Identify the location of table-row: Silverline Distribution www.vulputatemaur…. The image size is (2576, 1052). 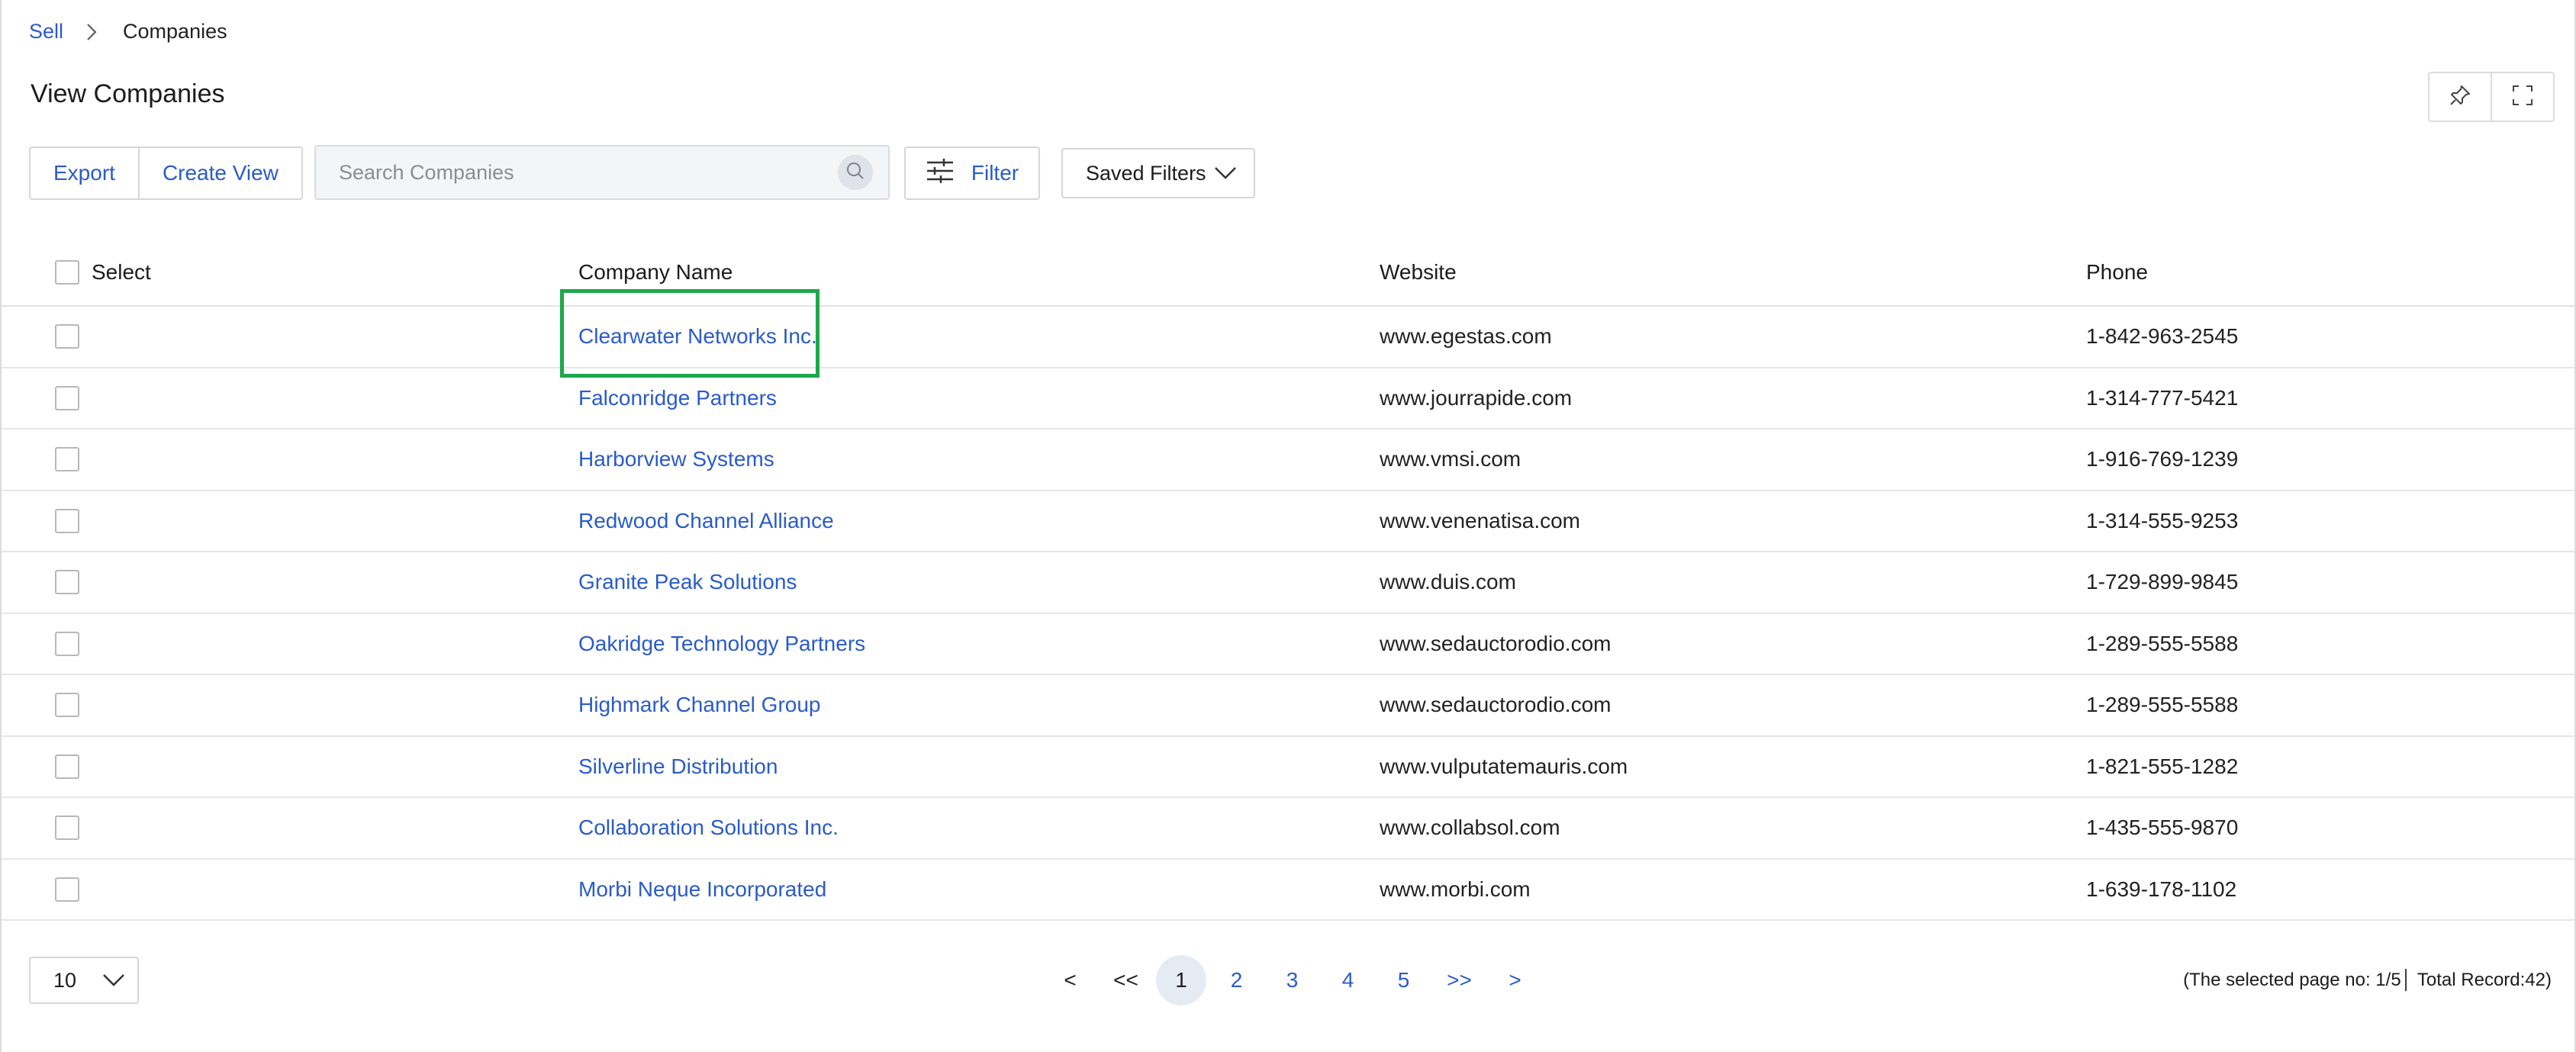
(1288, 767).